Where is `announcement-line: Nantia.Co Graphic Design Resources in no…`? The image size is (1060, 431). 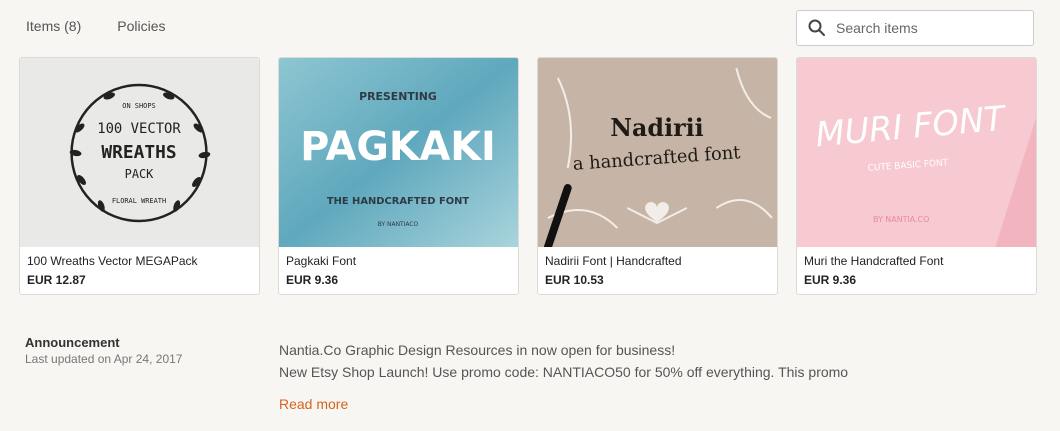 announcement-line: Nantia.Co Graphic Design Resources in no… is located at coordinates (477, 350).